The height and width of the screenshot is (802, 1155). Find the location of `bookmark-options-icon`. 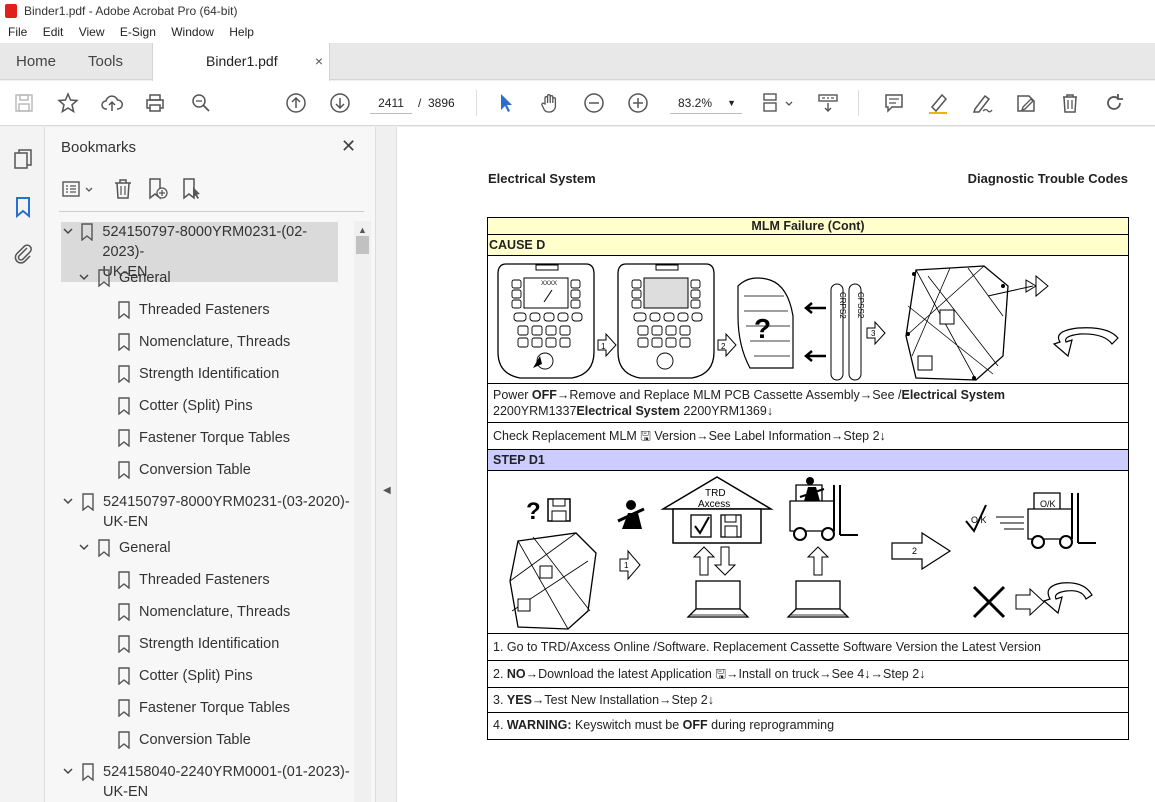

bookmark-options-icon is located at coordinates (79, 189).